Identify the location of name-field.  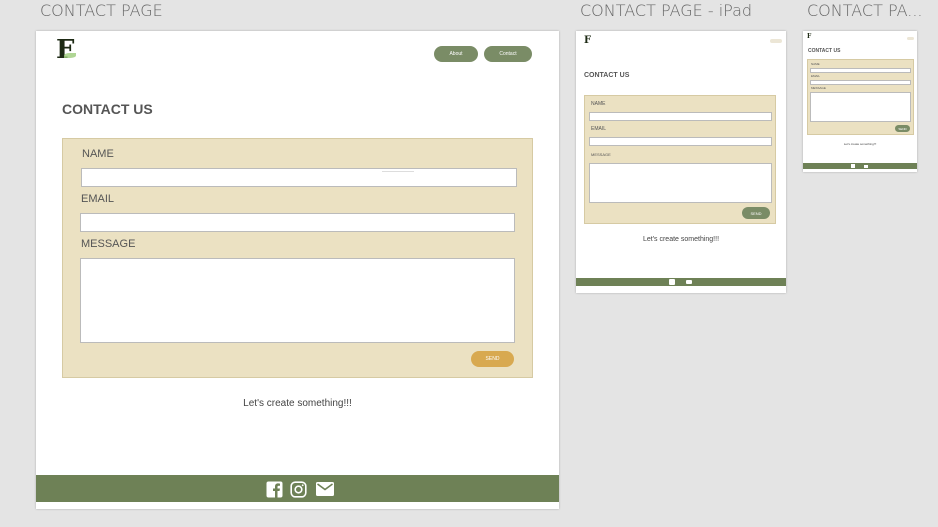
(299, 177).